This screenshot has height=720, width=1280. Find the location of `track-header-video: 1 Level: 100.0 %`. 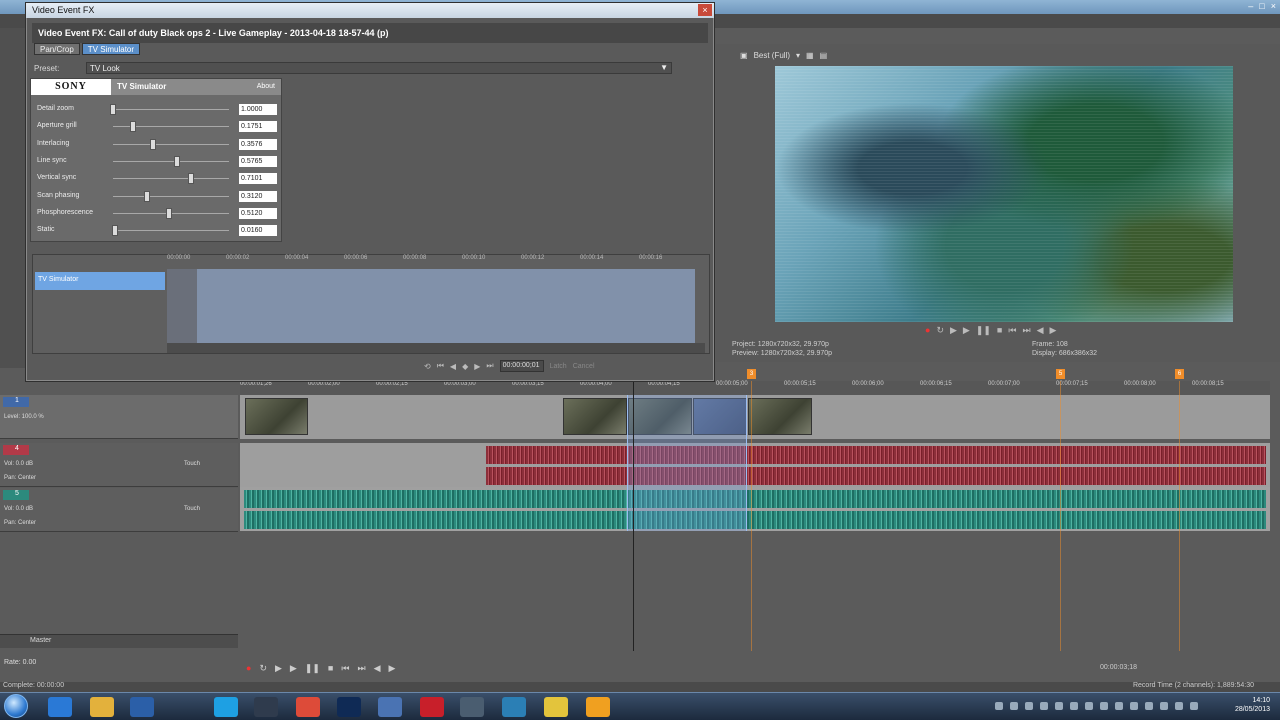

track-header-video: 1 Level: 100.0 % is located at coordinates (119, 417).